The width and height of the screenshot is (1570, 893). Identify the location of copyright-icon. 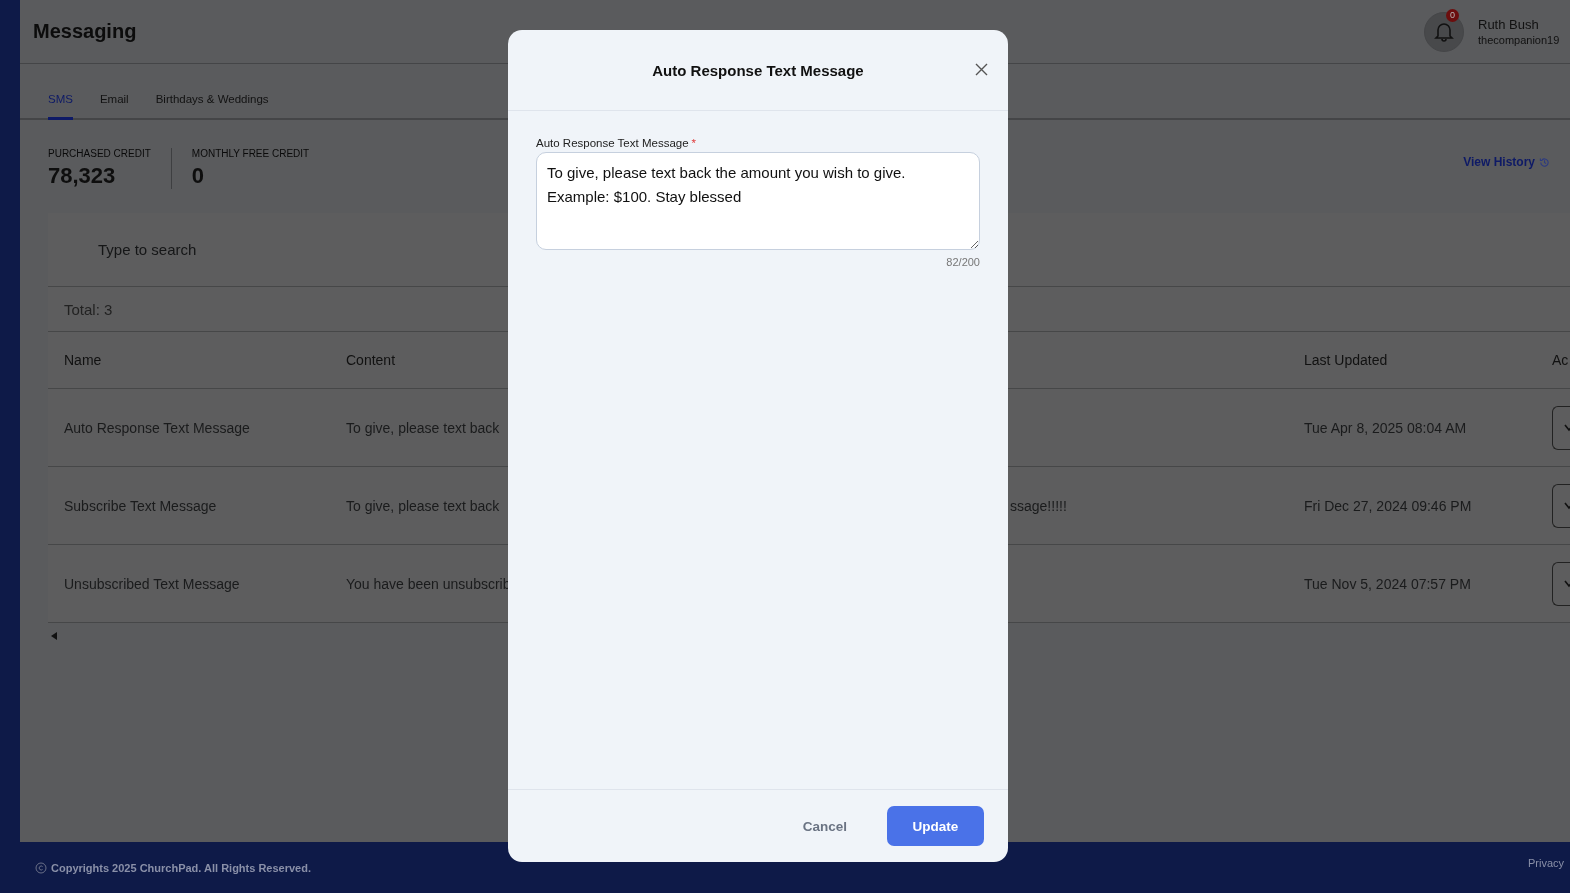
(41, 867).